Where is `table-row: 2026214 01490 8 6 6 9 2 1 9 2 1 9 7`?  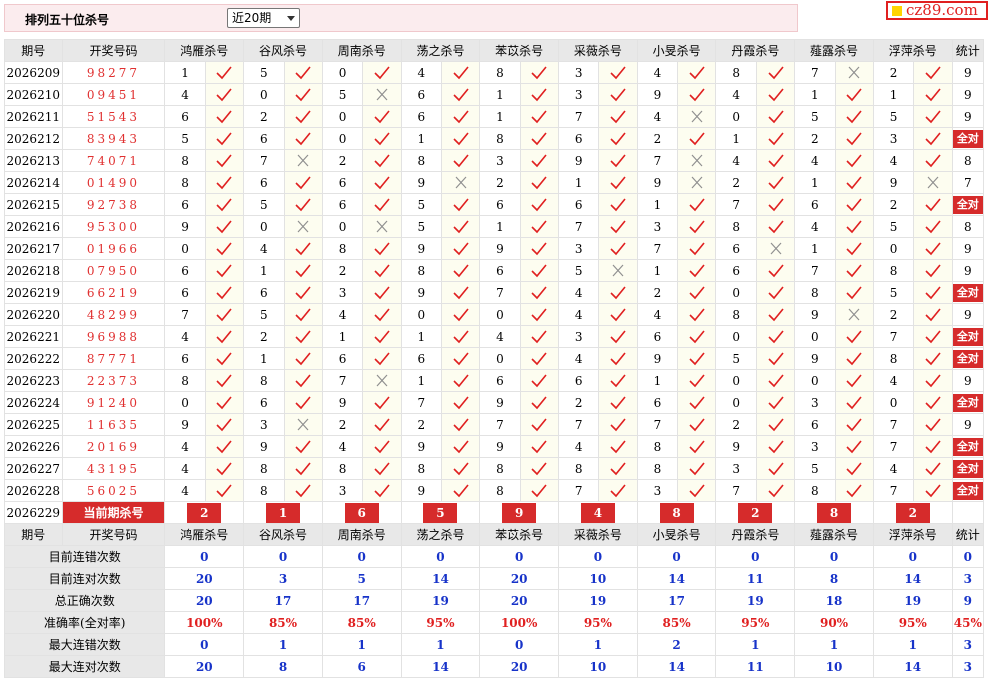 table-row: 2026214 01490 8 6 6 9 2 1 9 2 1 9 7 is located at coordinates (494, 182).